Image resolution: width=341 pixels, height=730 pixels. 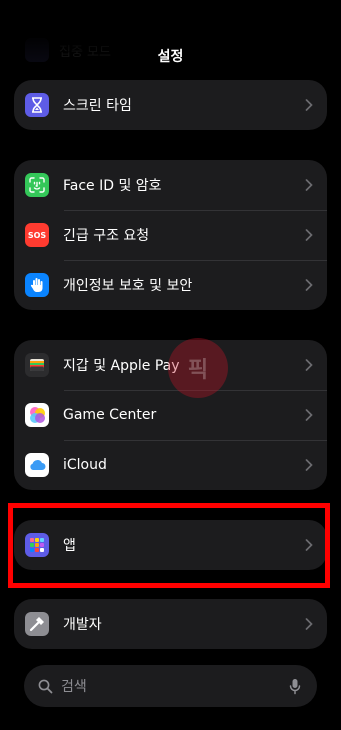 I want to click on watermark-logo: 픽, so click(x=198, y=368).